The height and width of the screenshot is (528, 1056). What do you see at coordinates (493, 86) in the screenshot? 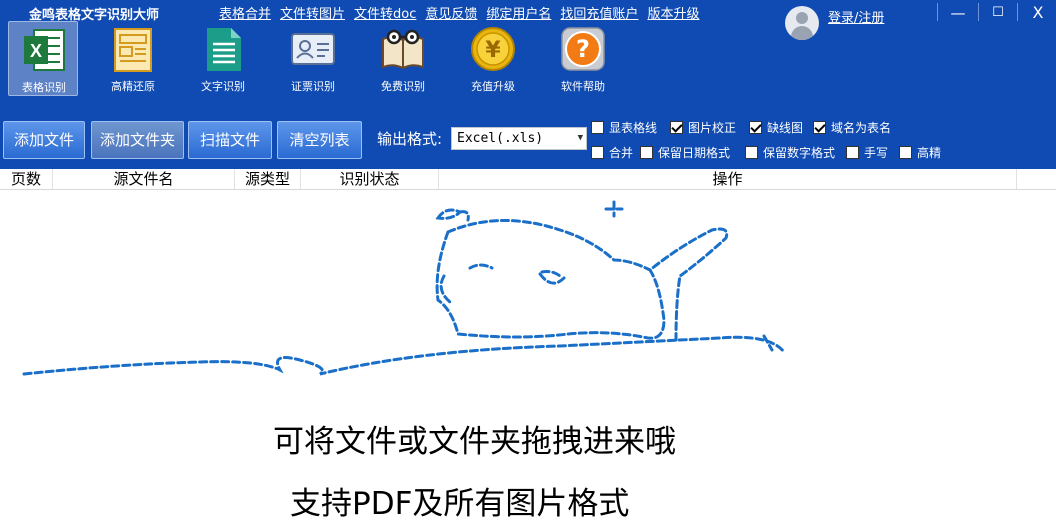
I see `ribbon-label: 充值升级` at bounding box center [493, 86].